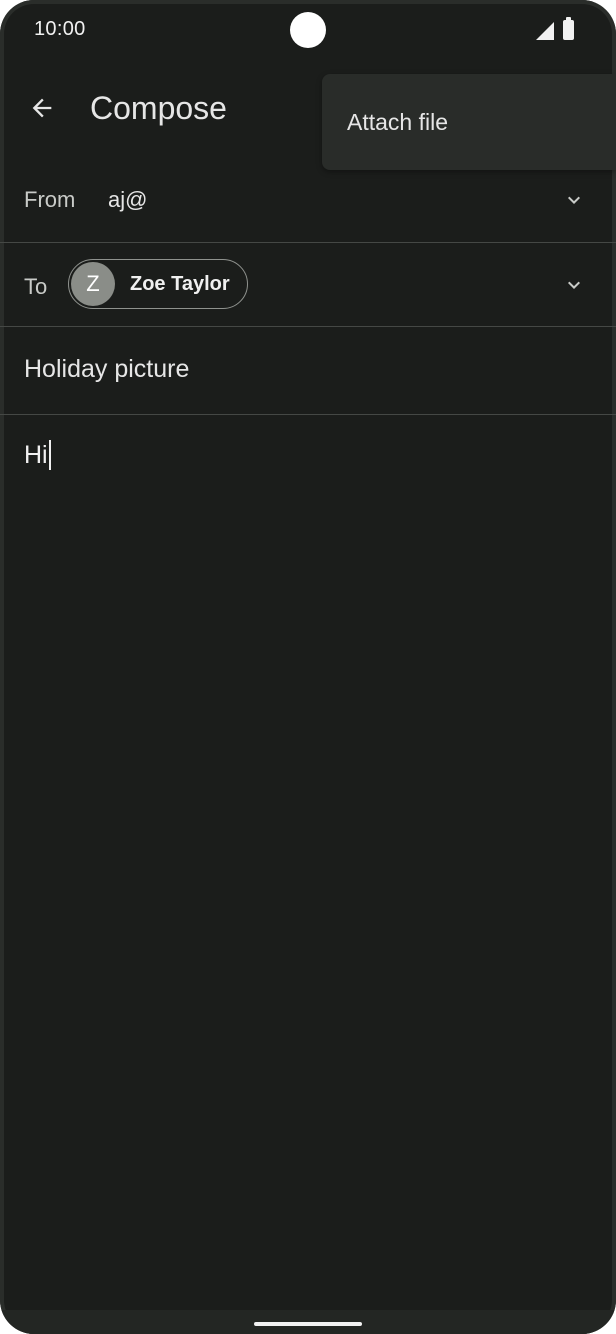 The height and width of the screenshot is (1334, 616). Describe the element at coordinates (127, 200) in the screenshot. I see `from-value: aj@` at that location.